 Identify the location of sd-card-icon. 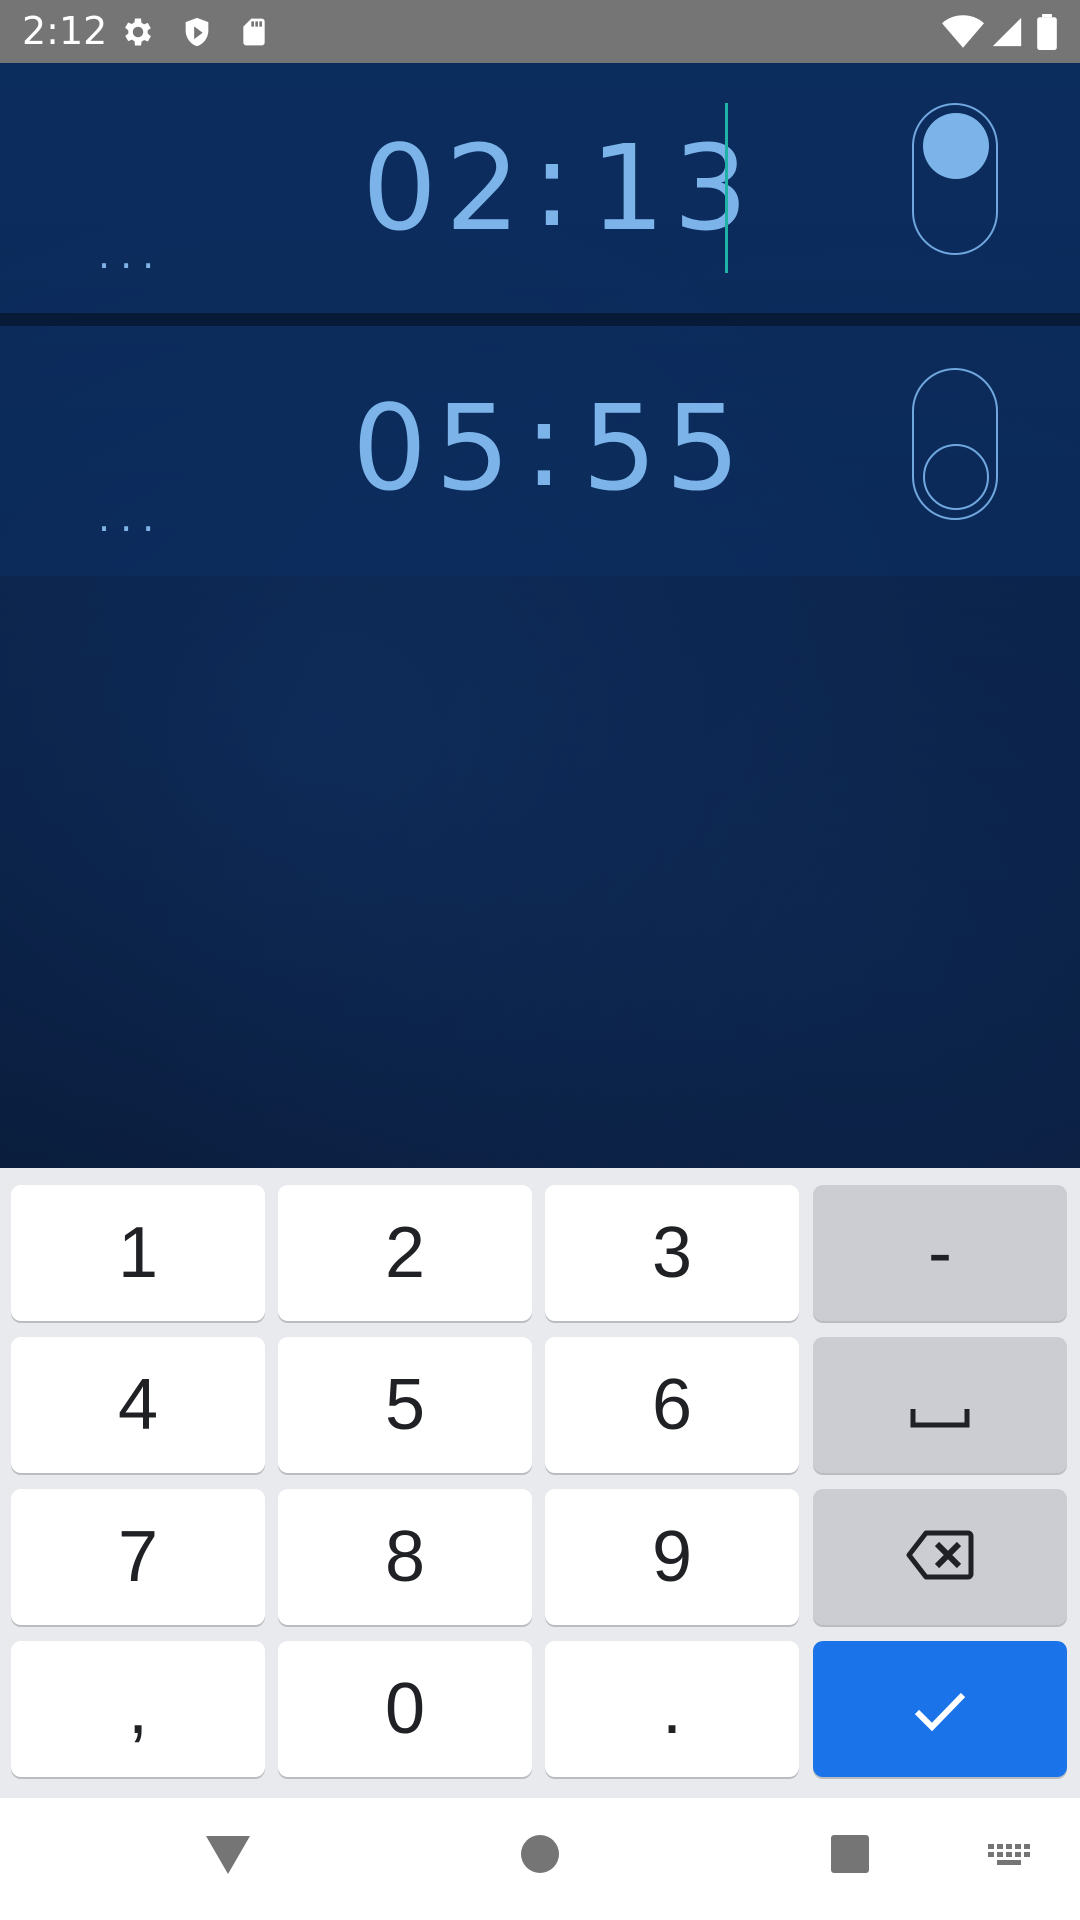
(254, 34).